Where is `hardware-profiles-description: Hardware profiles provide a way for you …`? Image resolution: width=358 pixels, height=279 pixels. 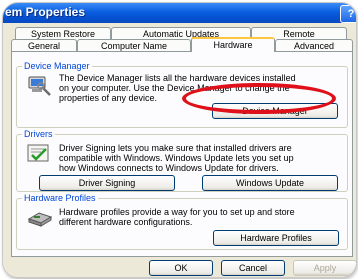
hardware-profiles-description: Hardware profiles provide a way for you … is located at coordinates (177, 217).